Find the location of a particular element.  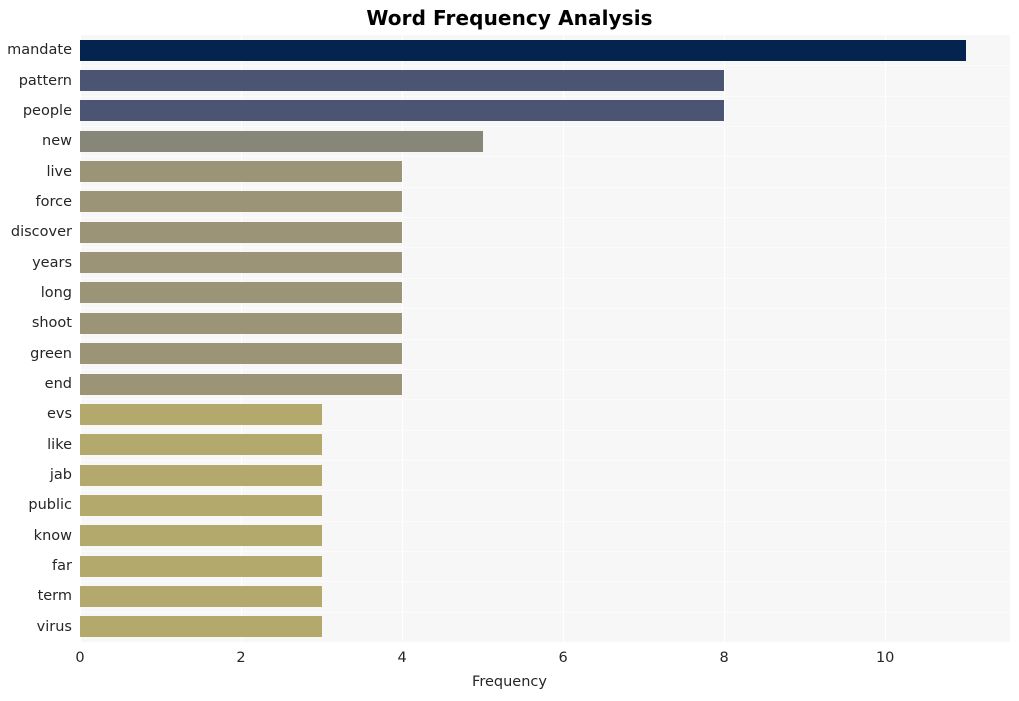

y-tick-label: jab is located at coordinates (60, 475).